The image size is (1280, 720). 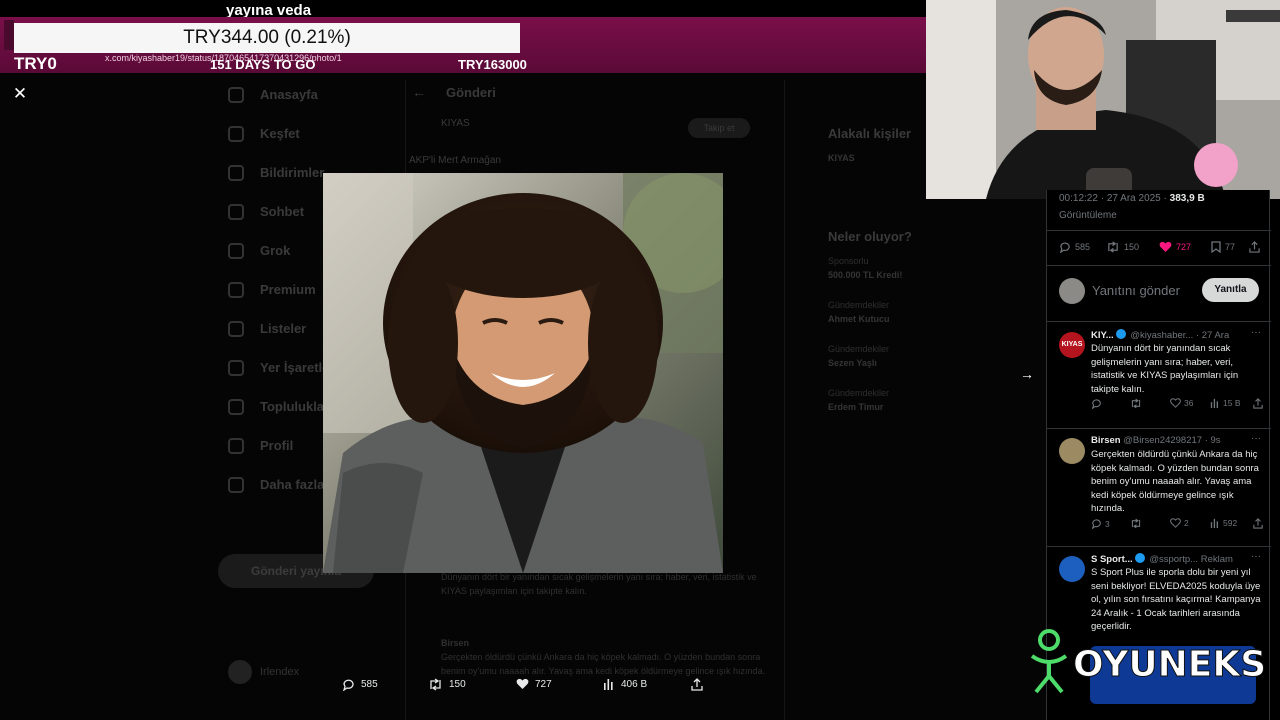 What do you see at coordinates (1098, 403) in the screenshot?
I see `tweet-reply-action` at bounding box center [1098, 403].